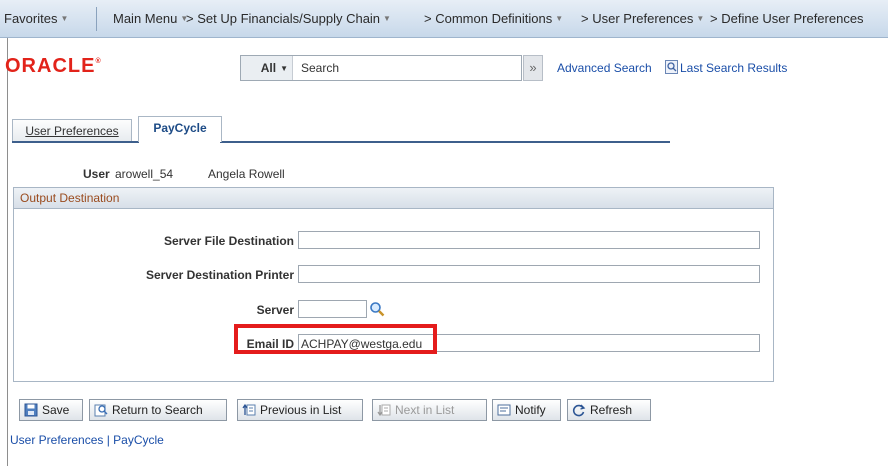 The width and height of the screenshot is (888, 466). What do you see at coordinates (31, 410) in the screenshot?
I see `save-icon` at bounding box center [31, 410].